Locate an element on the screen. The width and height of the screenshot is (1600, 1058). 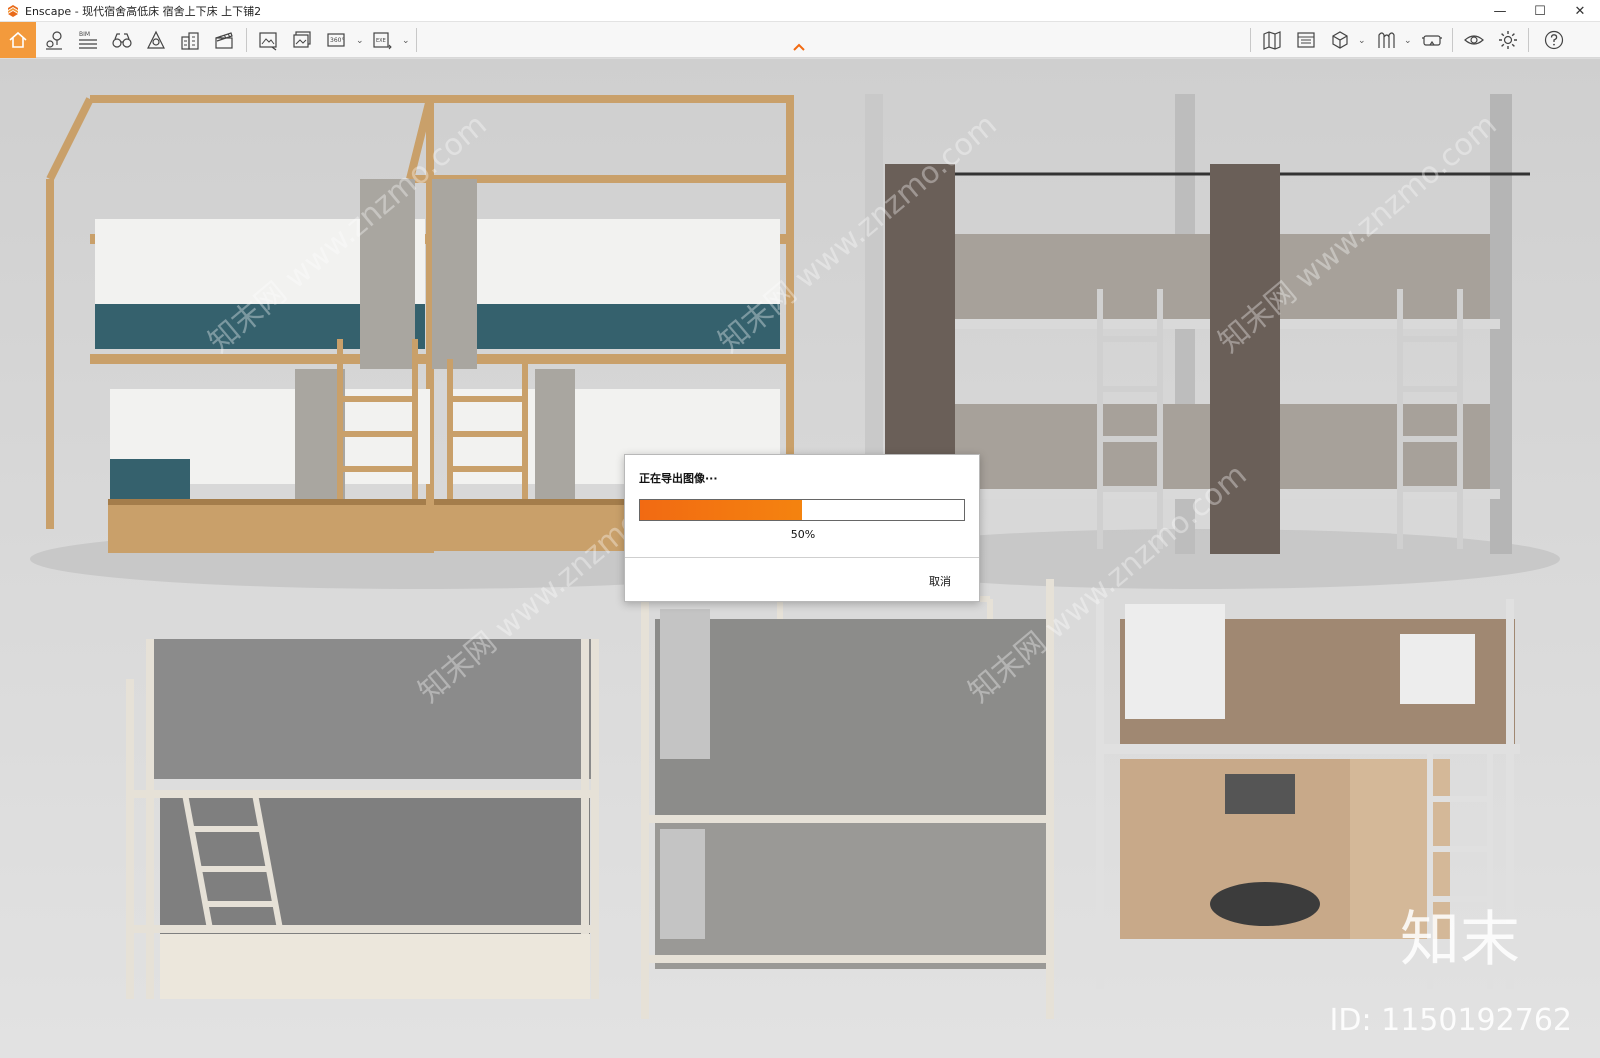
main-toolbar: BIM 360° ⌄ EXE ⌄ ⌄ ⌄ is located at coordinates (800, 40).